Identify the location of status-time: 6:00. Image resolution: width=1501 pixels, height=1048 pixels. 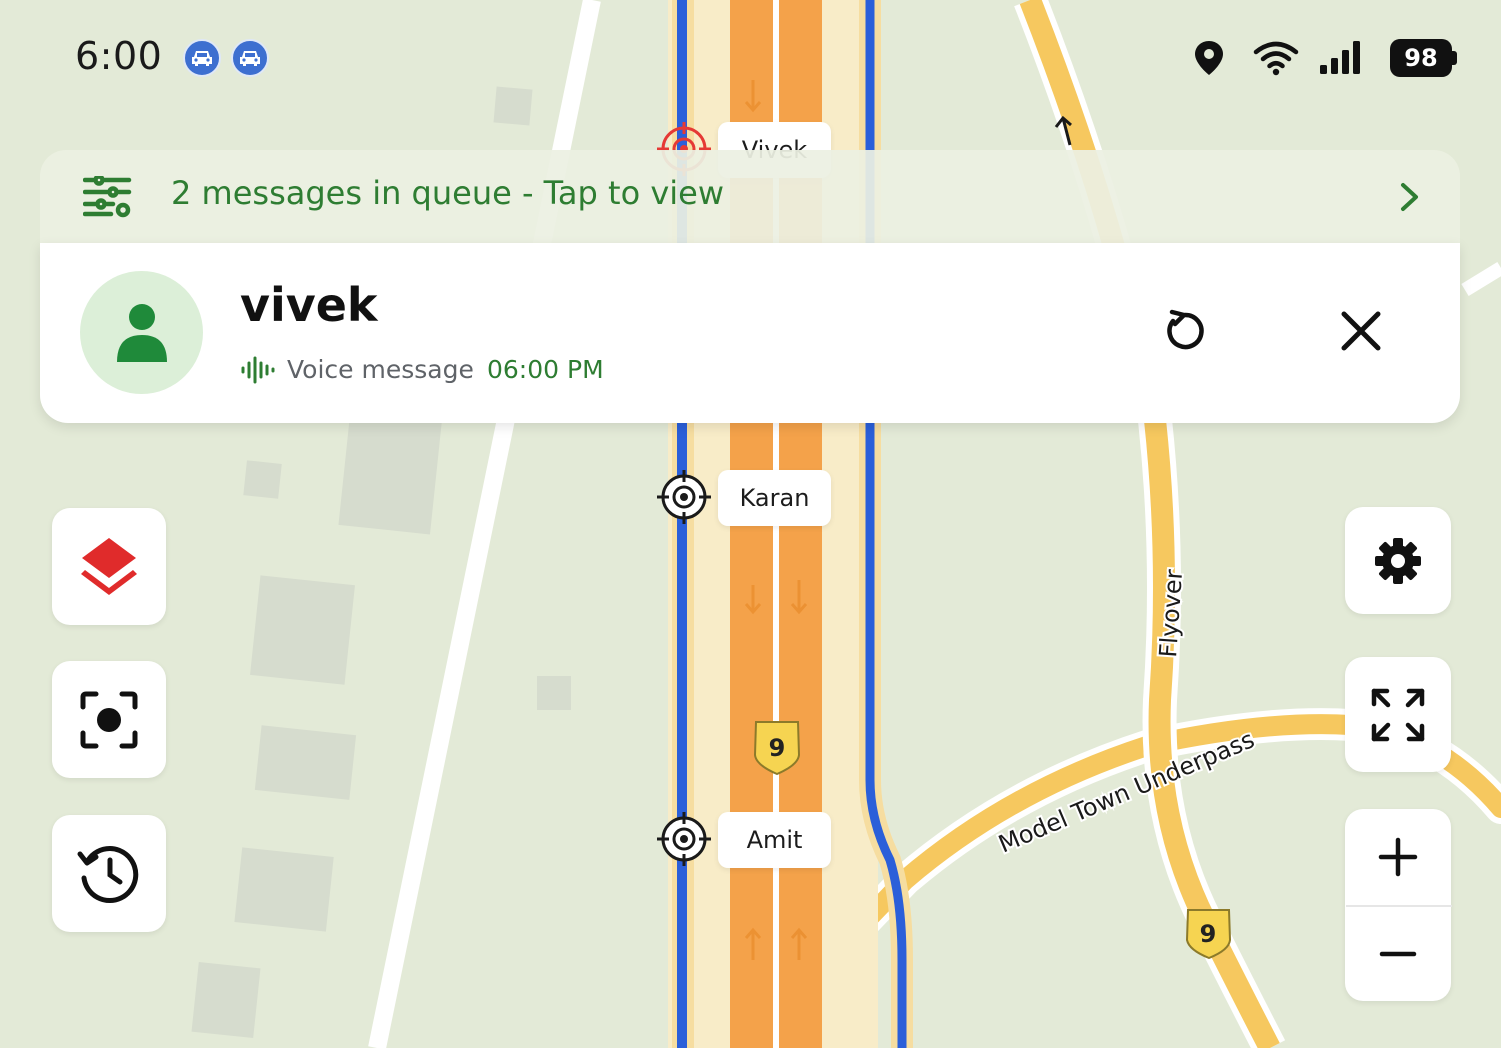
(119, 56).